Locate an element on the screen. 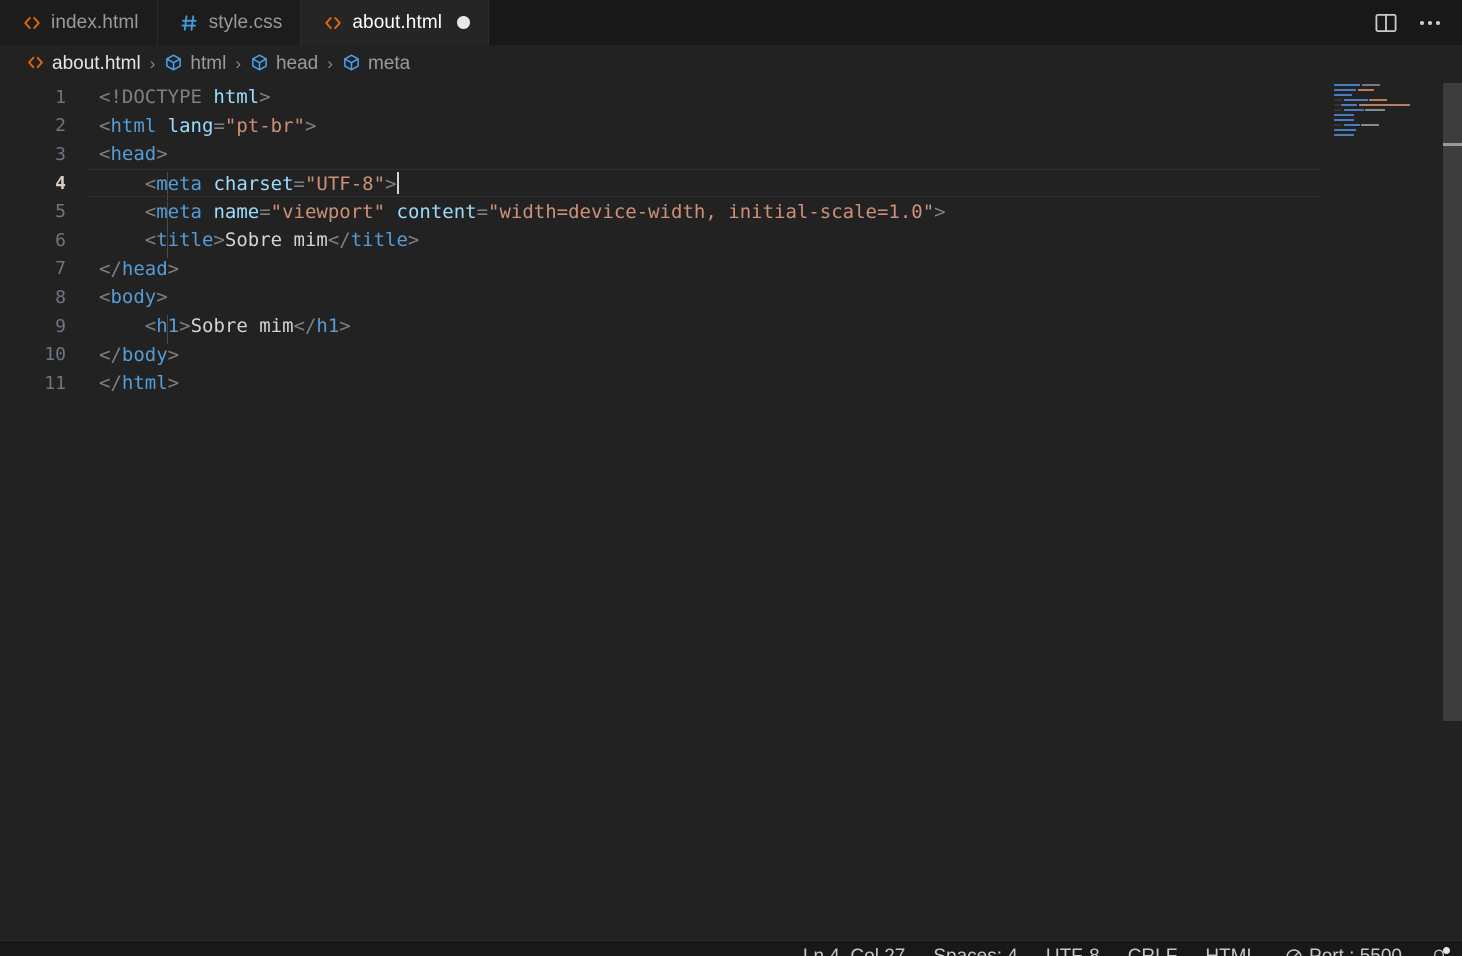  code-line: 11 </html> is located at coordinates (665, 383).